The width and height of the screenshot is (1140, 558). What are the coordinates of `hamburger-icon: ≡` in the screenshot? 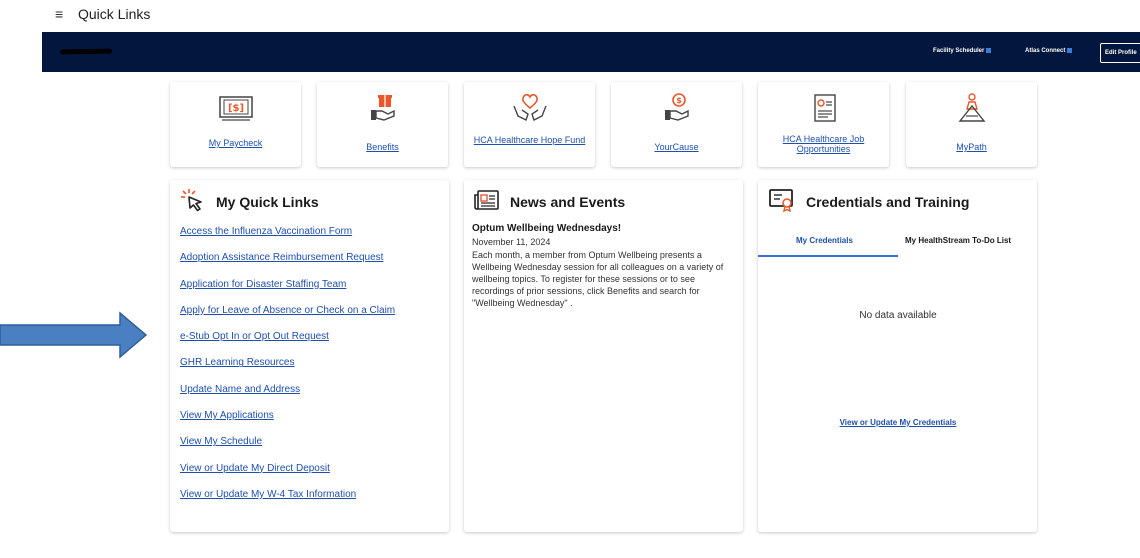 It's located at (59, 14).